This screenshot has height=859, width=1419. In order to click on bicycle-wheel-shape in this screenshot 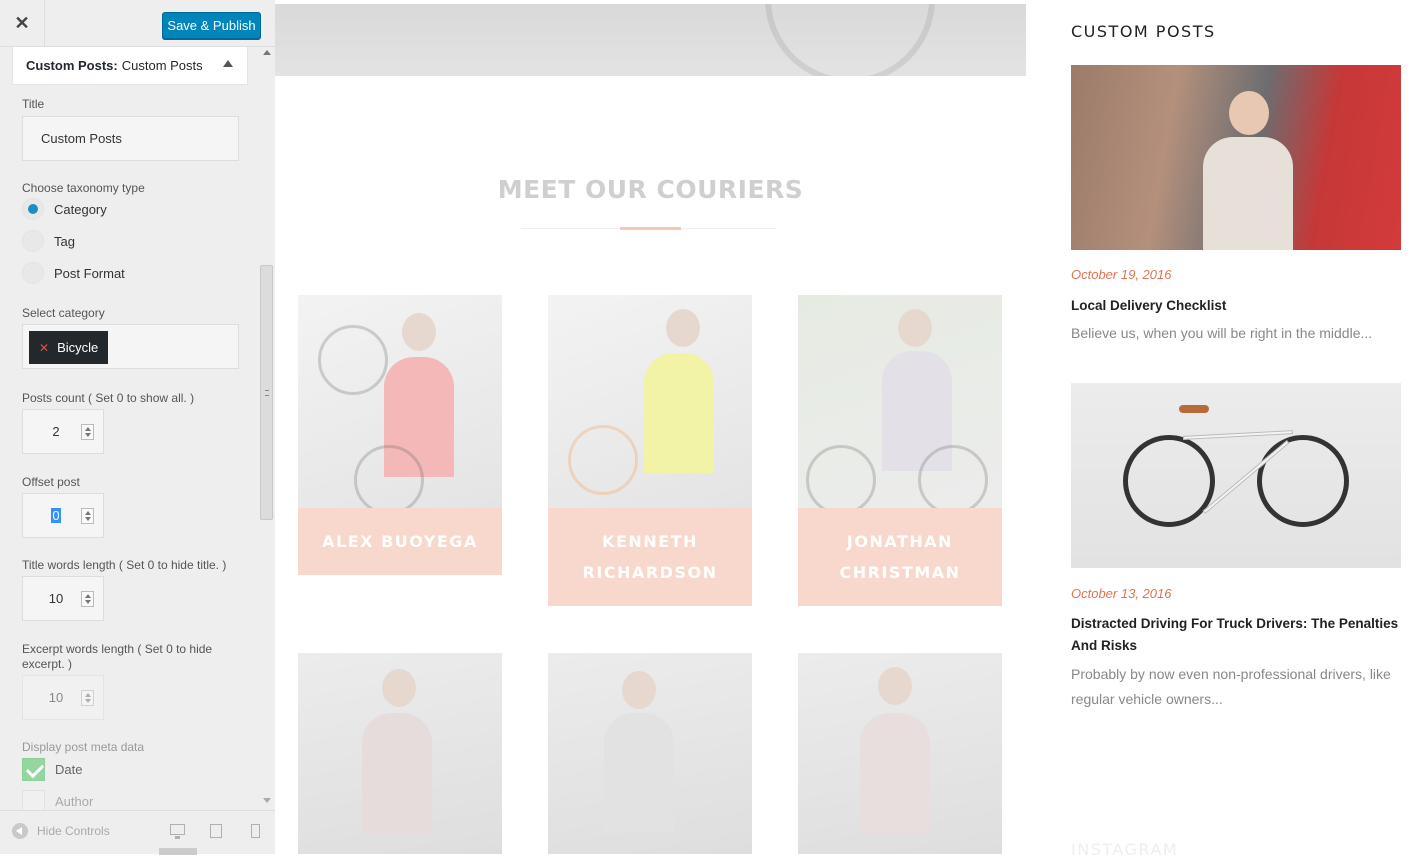, I will do `click(850, 40)`.